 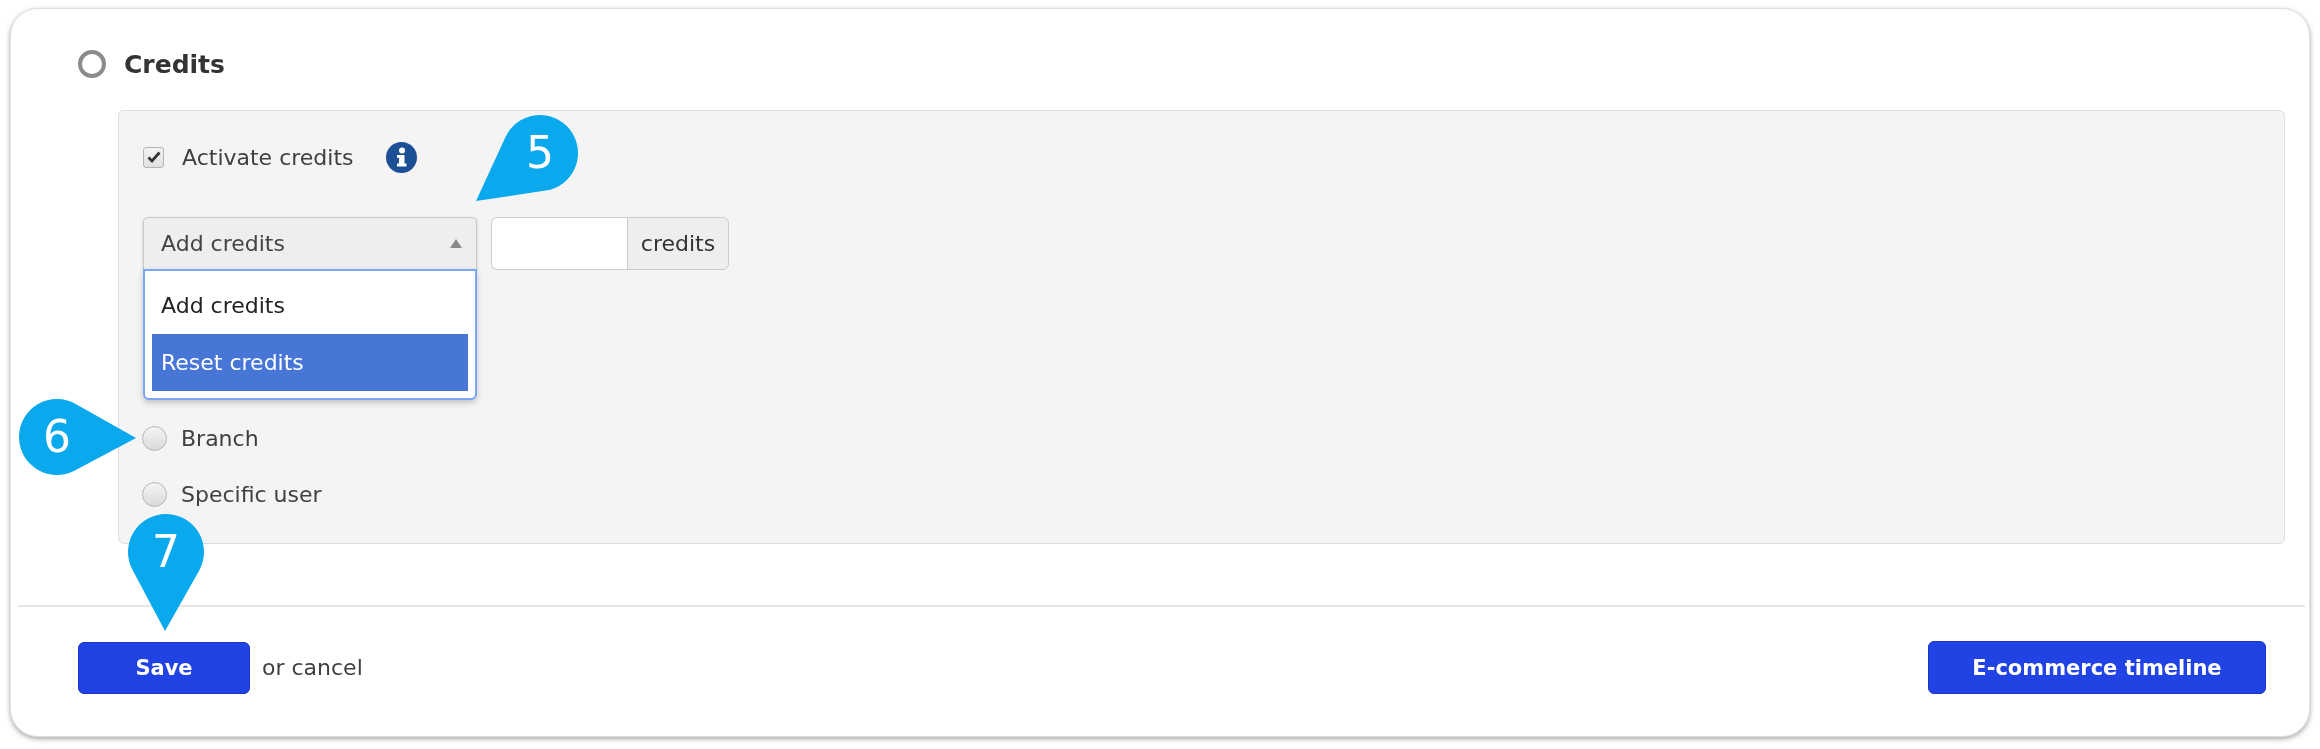 What do you see at coordinates (310, 305) in the screenshot?
I see `dropdown-option: Add credits` at bounding box center [310, 305].